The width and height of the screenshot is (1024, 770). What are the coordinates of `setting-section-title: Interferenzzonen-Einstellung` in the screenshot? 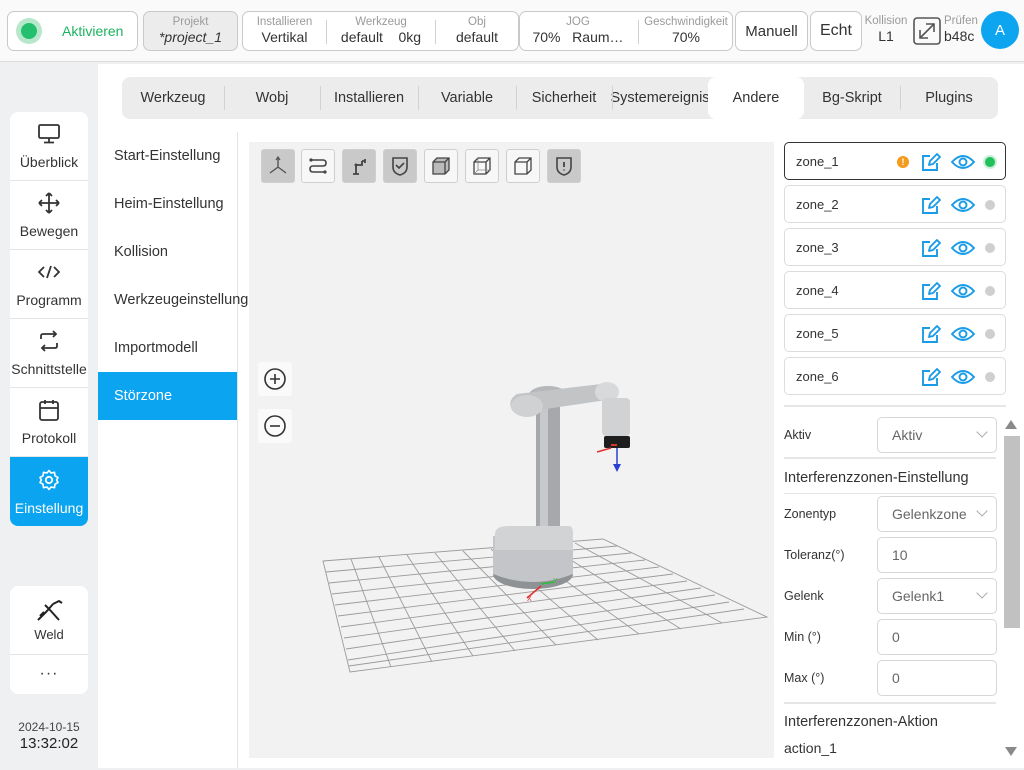 It's located at (876, 478).